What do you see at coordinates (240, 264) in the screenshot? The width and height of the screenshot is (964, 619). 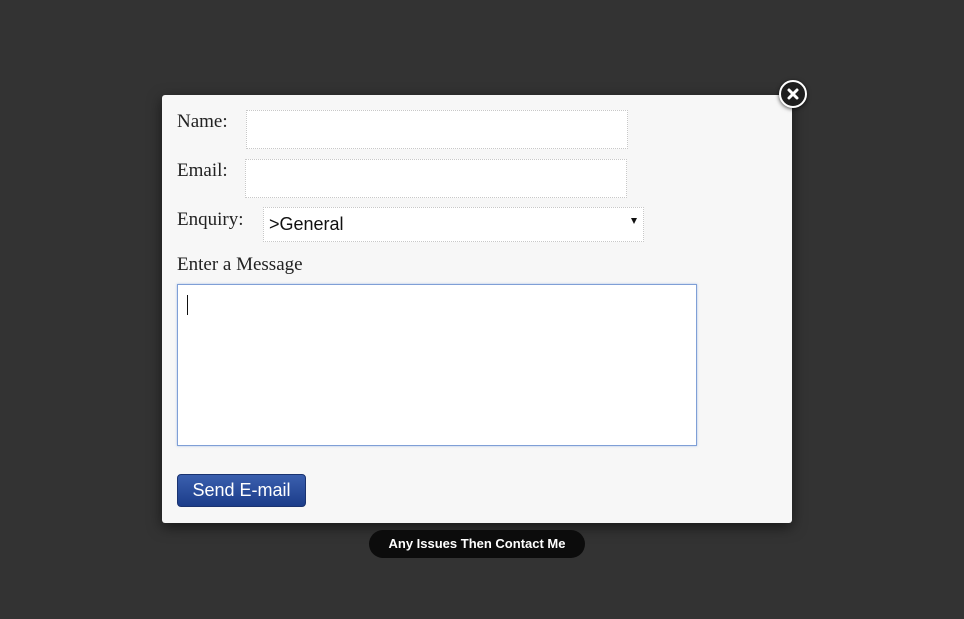 I see `message-label: Enter a Message` at bounding box center [240, 264].